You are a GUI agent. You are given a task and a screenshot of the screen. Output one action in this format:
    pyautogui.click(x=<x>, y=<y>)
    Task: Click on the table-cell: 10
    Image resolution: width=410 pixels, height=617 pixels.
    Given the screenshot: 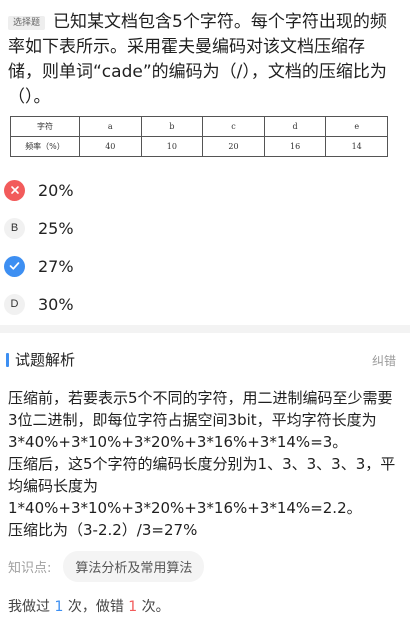 What is the action you would take?
    pyautogui.click(x=172, y=146)
    